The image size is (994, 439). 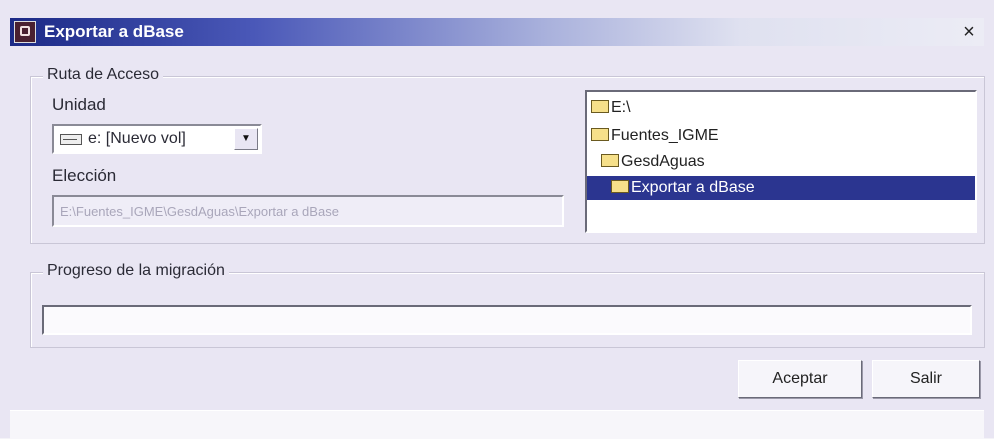 What do you see at coordinates (693, 187) in the screenshot?
I see `tree-item-label: Exportar a dBase` at bounding box center [693, 187].